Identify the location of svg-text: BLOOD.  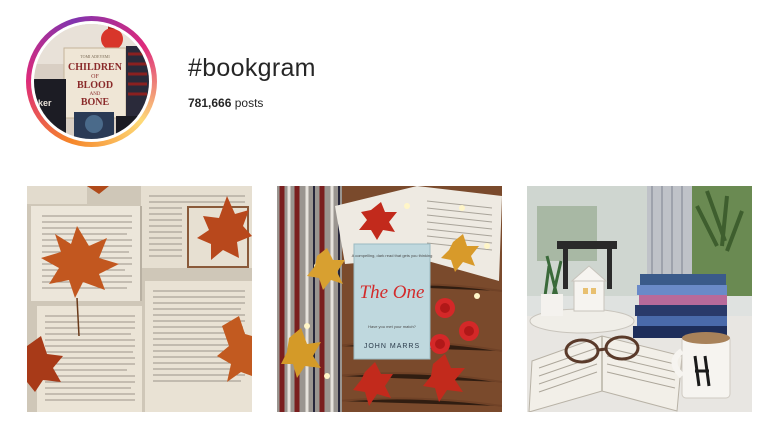
(95, 85).